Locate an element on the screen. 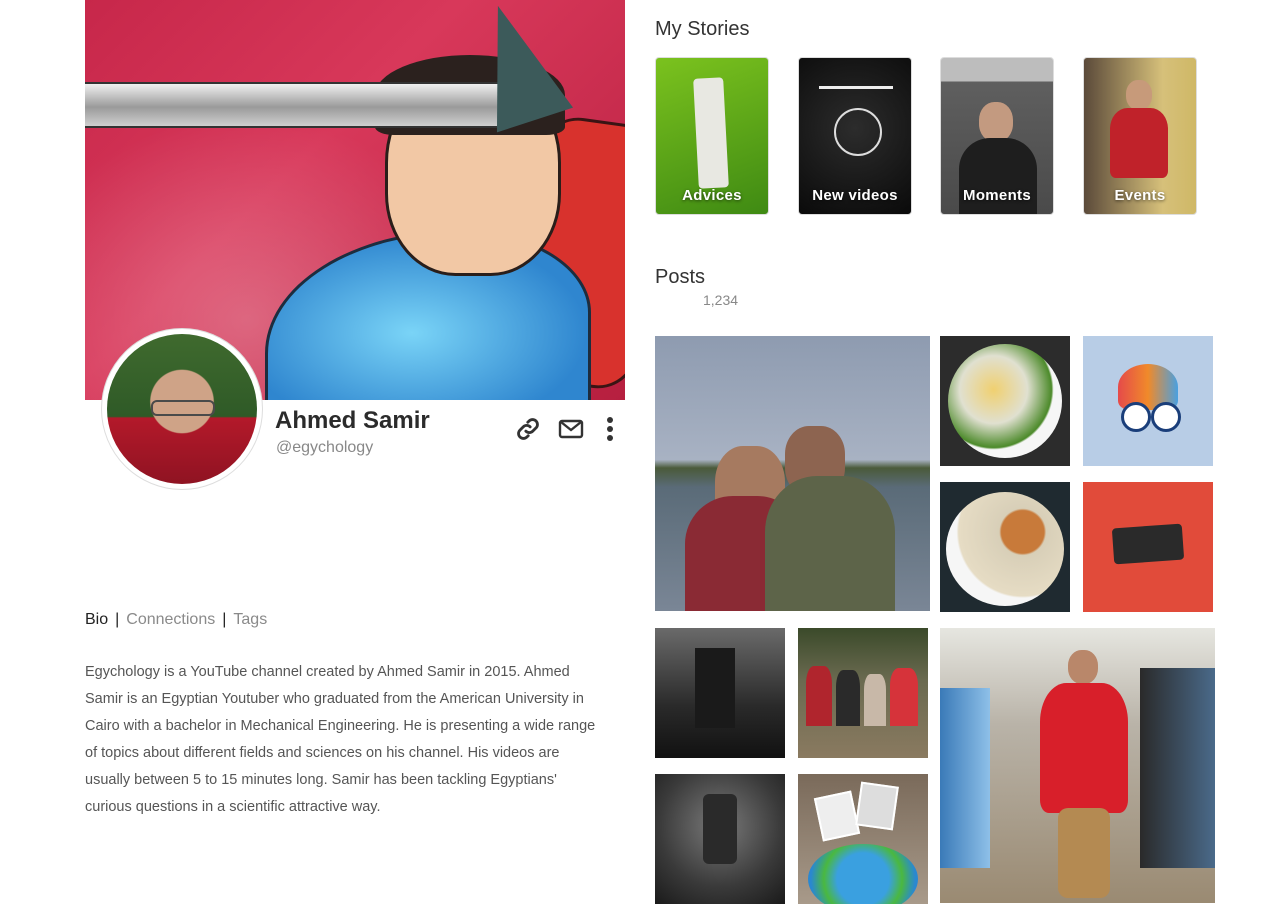  story-label: Advices is located at coordinates (712, 195).